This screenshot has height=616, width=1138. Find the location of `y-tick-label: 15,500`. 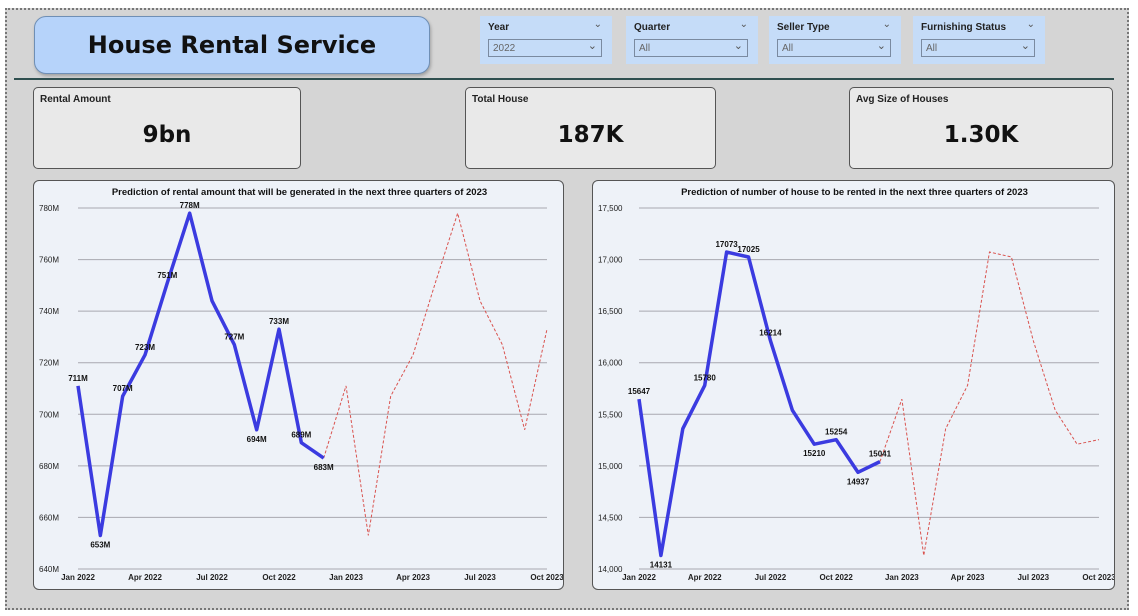

y-tick-label: 15,500 is located at coordinates (610, 414).